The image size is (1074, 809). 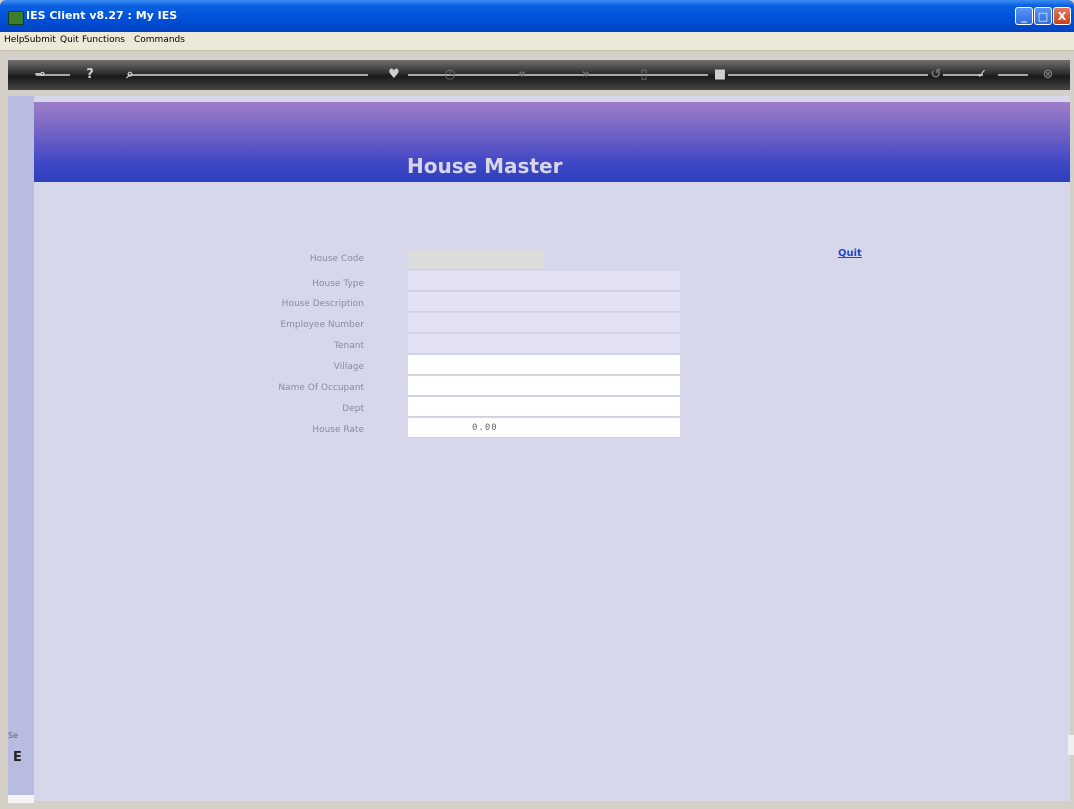 What do you see at coordinates (522, 75) in the screenshot?
I see `rewind-icon: «` at bounding box center [522, 75].